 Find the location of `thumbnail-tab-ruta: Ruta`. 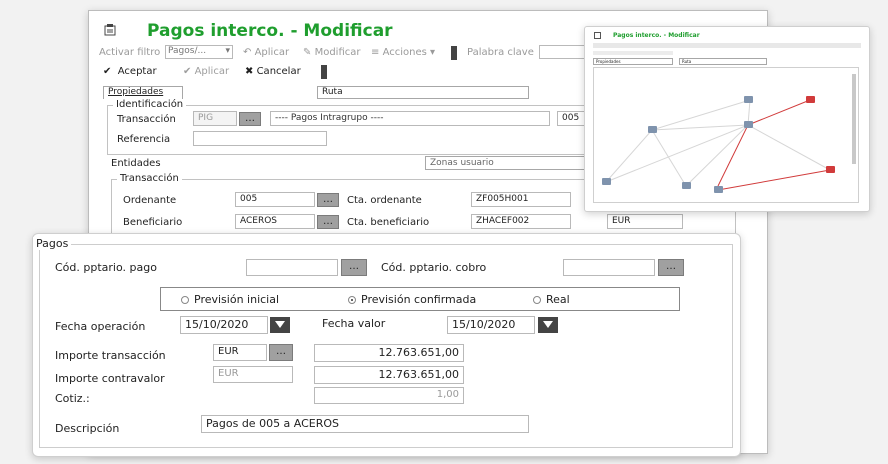

thumbnail-tab-ruta: Ruta is located at coordinates (723, 61).